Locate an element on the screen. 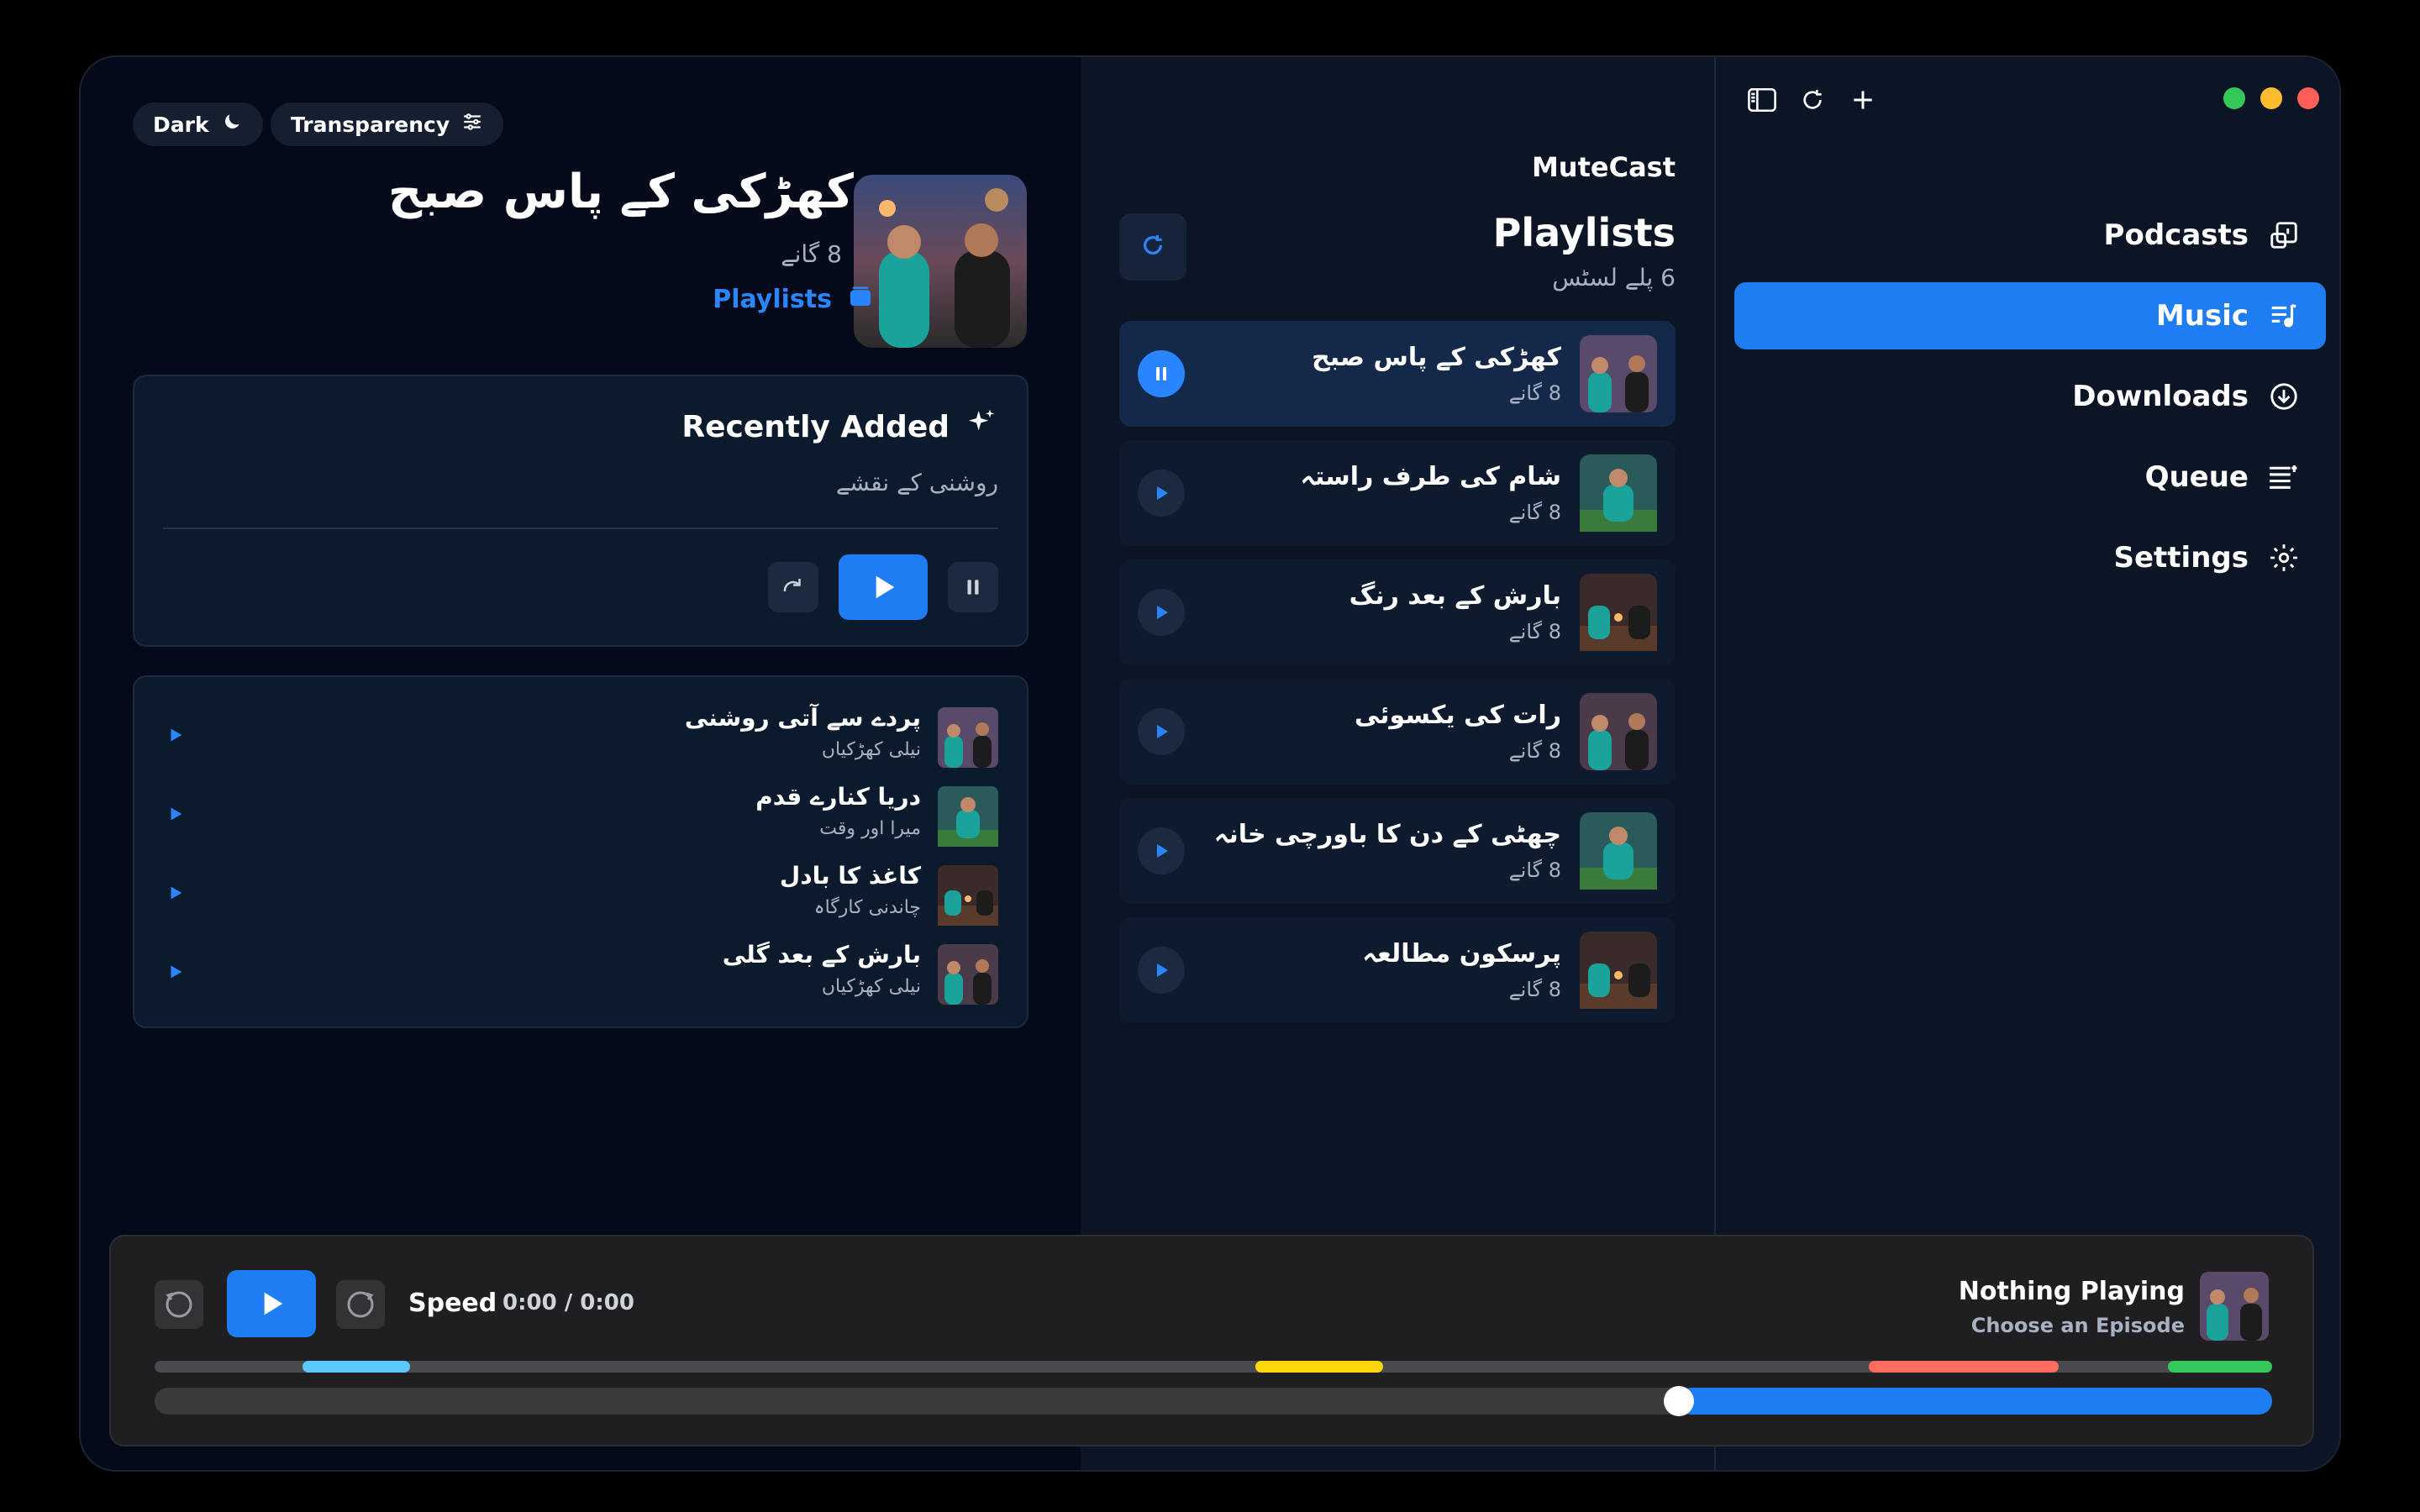 The width and height of the screenshot is (2420, 1512). track-title: بارش کے بعد گلی is located at coordinates (822, 955).